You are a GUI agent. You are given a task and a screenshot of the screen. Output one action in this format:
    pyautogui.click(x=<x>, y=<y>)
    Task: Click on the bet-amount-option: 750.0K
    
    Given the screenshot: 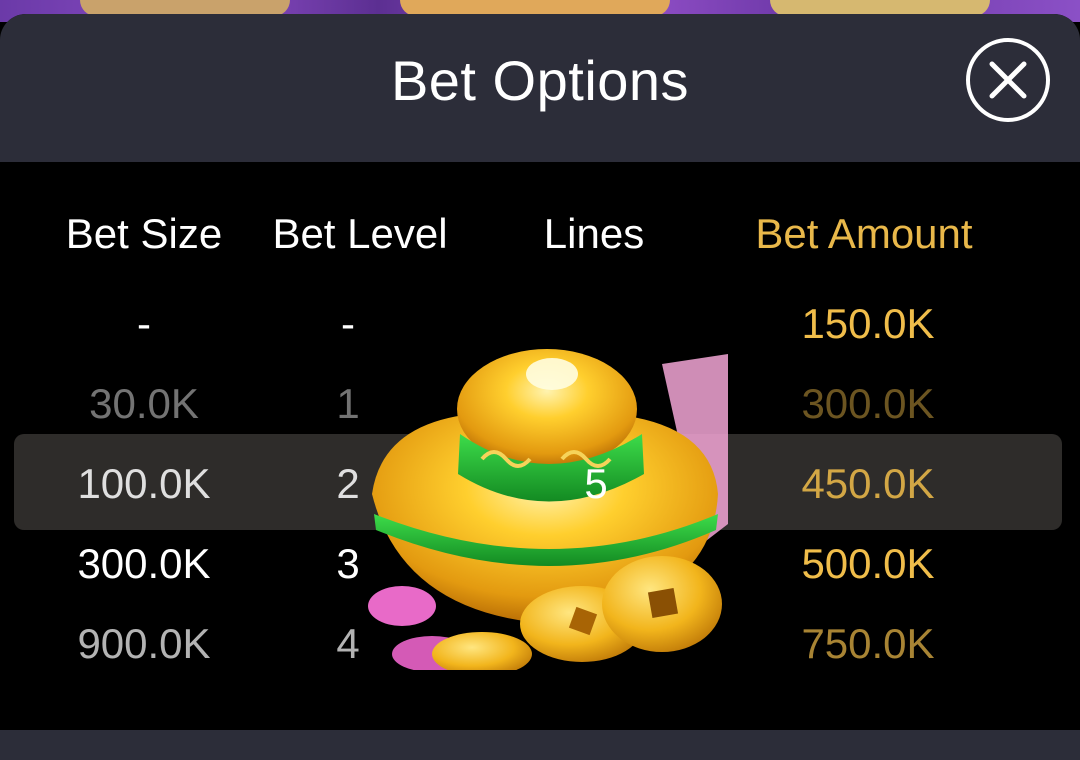 What is the action you would take?
    pyautogui.click(x=868, y=644)
    